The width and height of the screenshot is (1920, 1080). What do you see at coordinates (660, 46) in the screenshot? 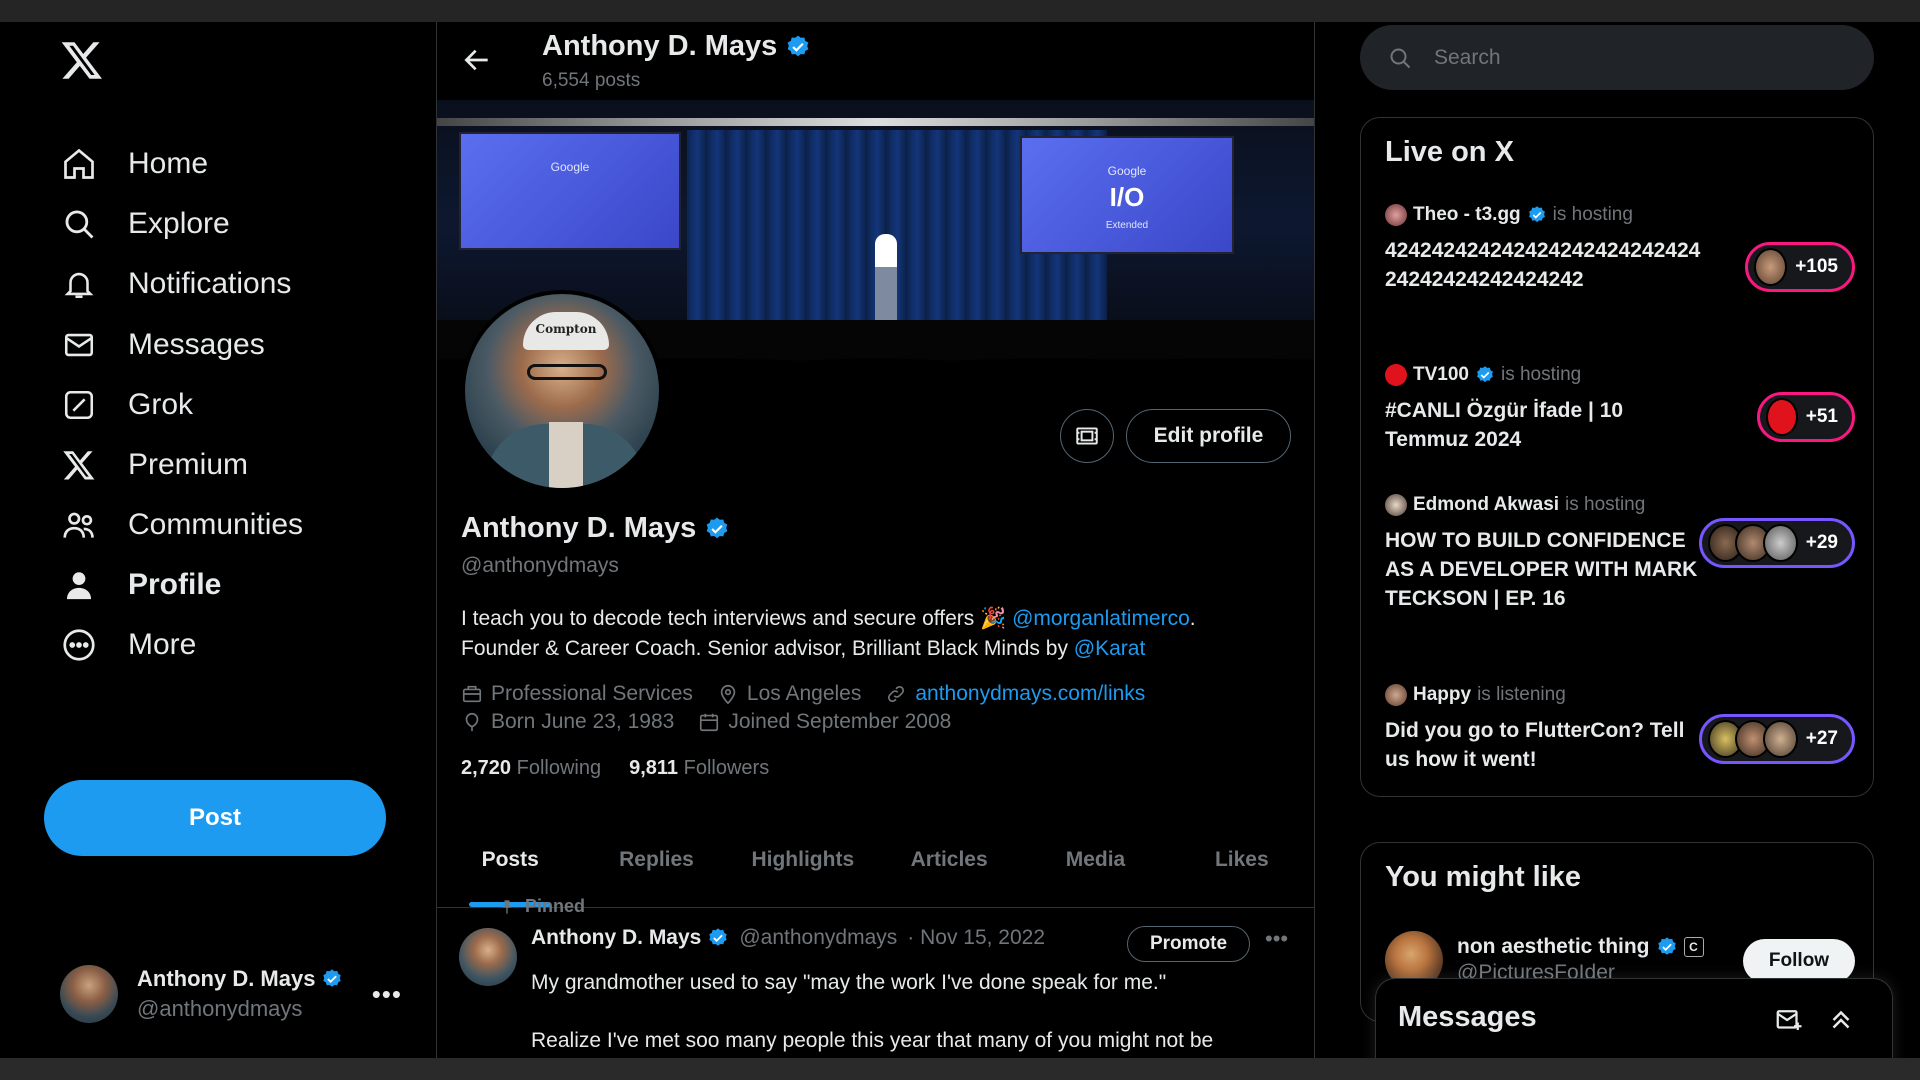
I see `header-name: Anthony D. Mays` at bounding box center [660, 46].